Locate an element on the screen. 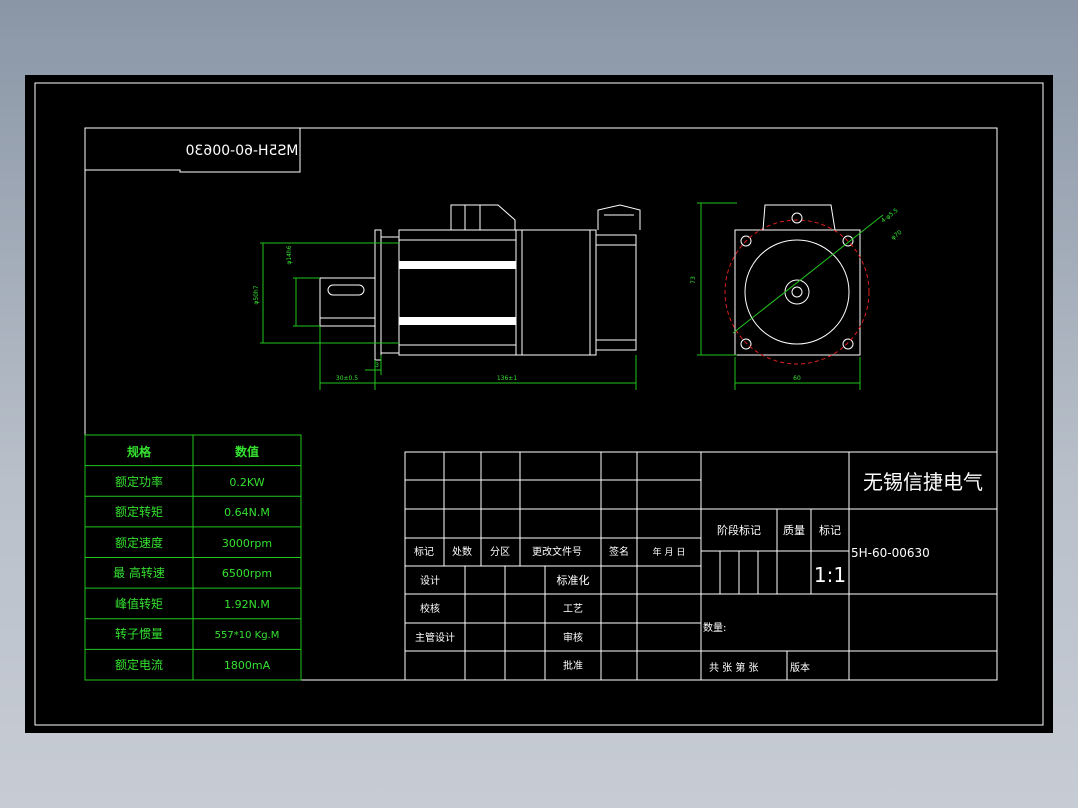 This screenshot has width=1078, height=808. dim-shaft-length: 30±0.5 is located at coordinates (347, 378).